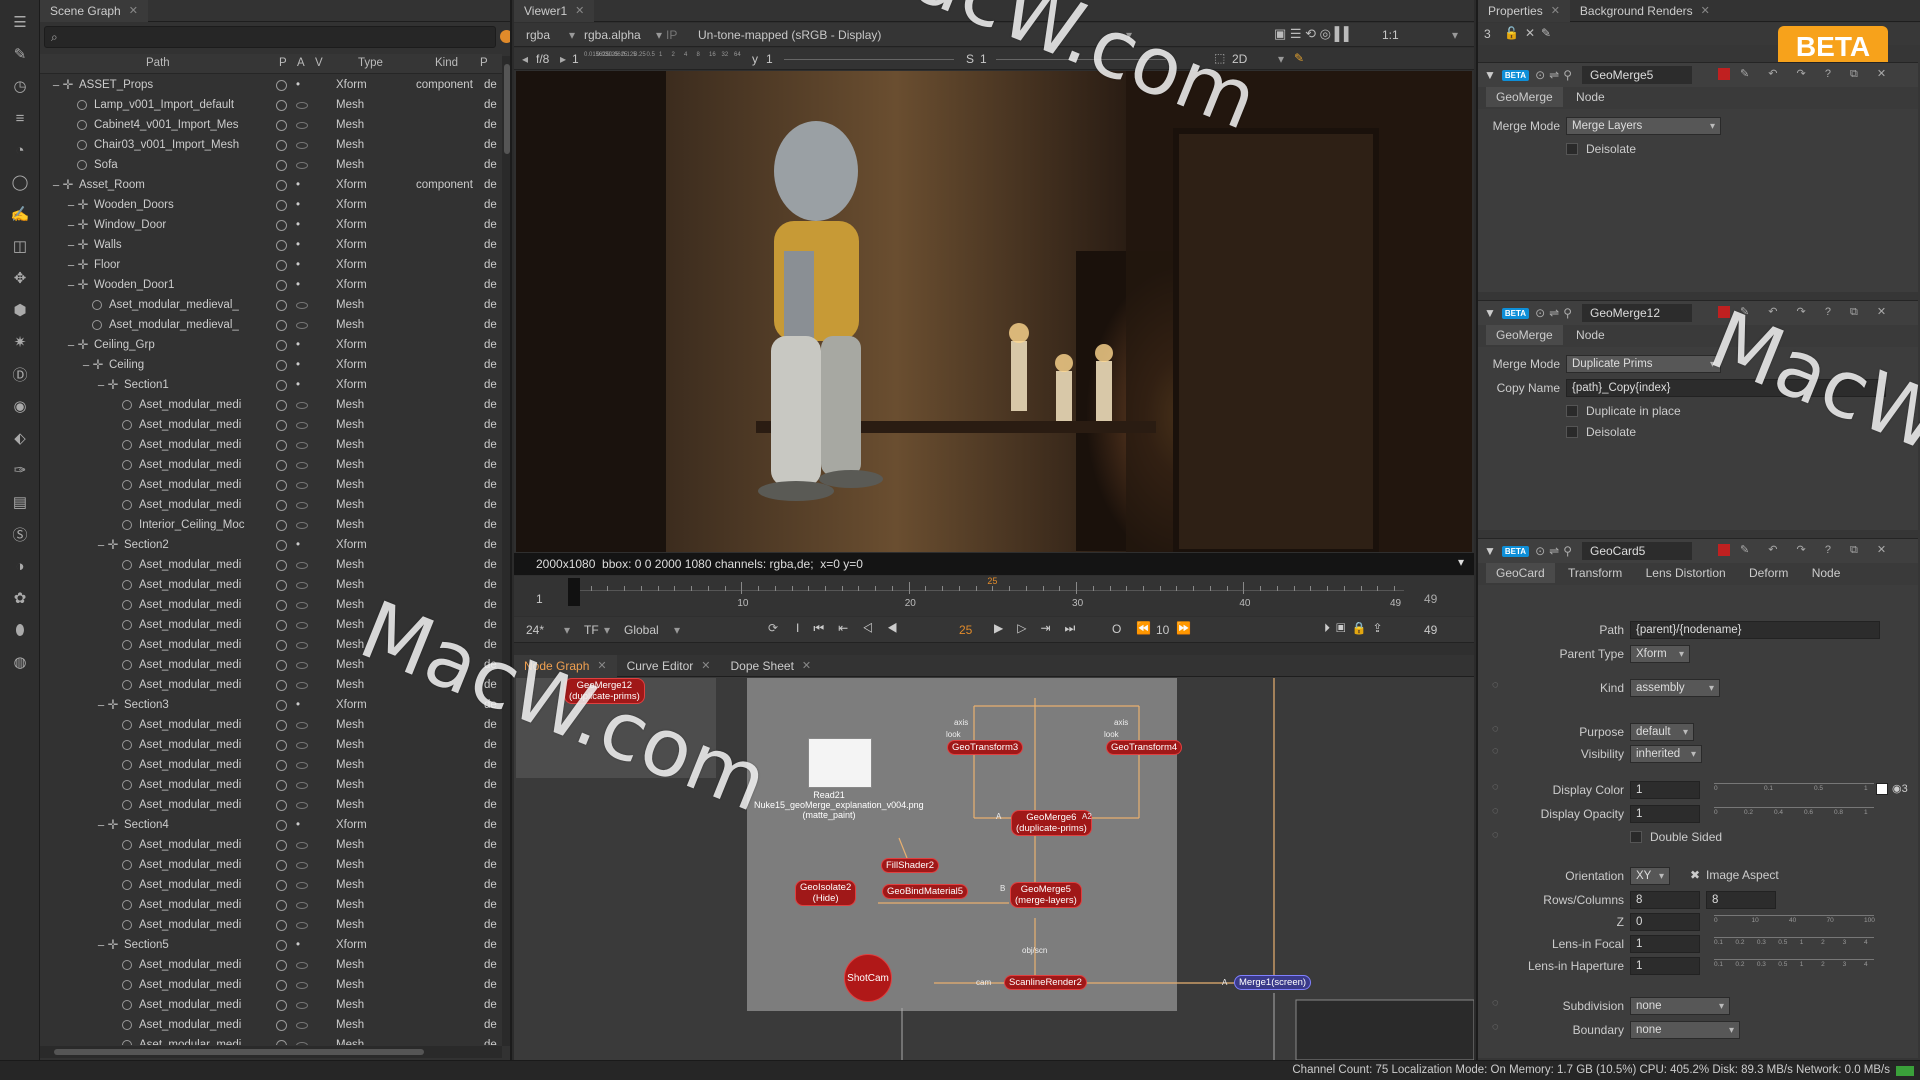 The width and height of the screenshot is (1920, 1080). I want to click on tf-dropdown: TF, so click(591, 630).